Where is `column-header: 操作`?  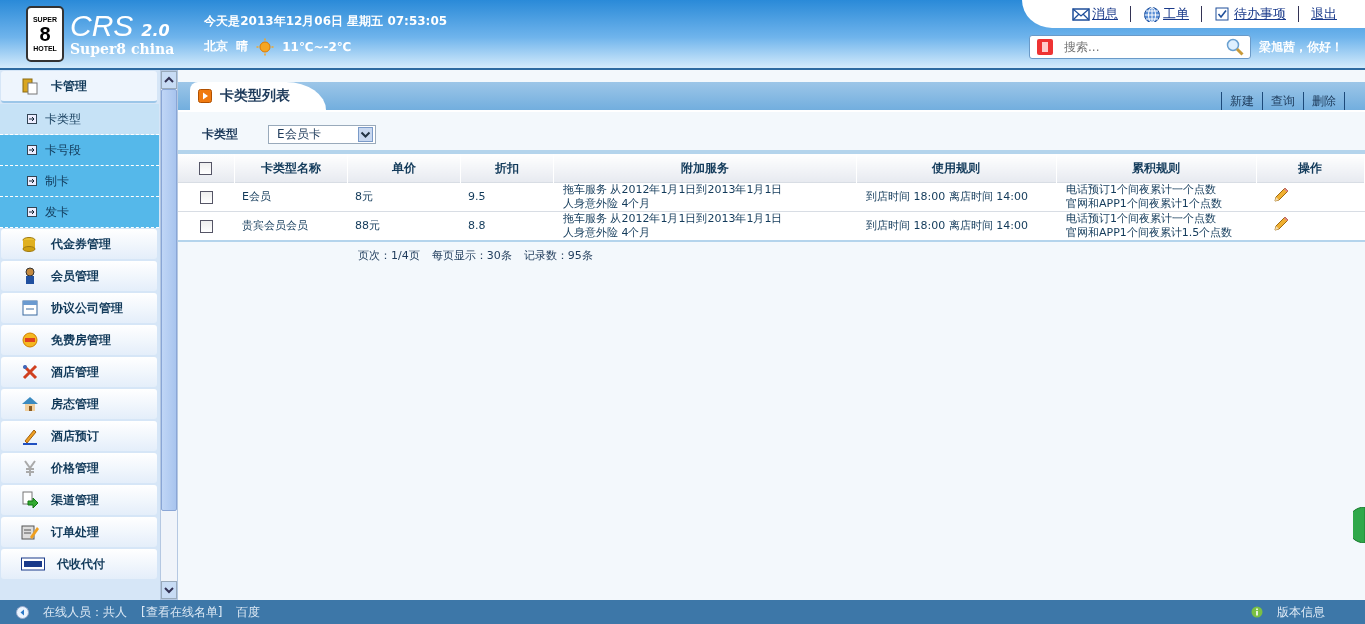 column-header: 操作 is located at coordinates (1310, 167).